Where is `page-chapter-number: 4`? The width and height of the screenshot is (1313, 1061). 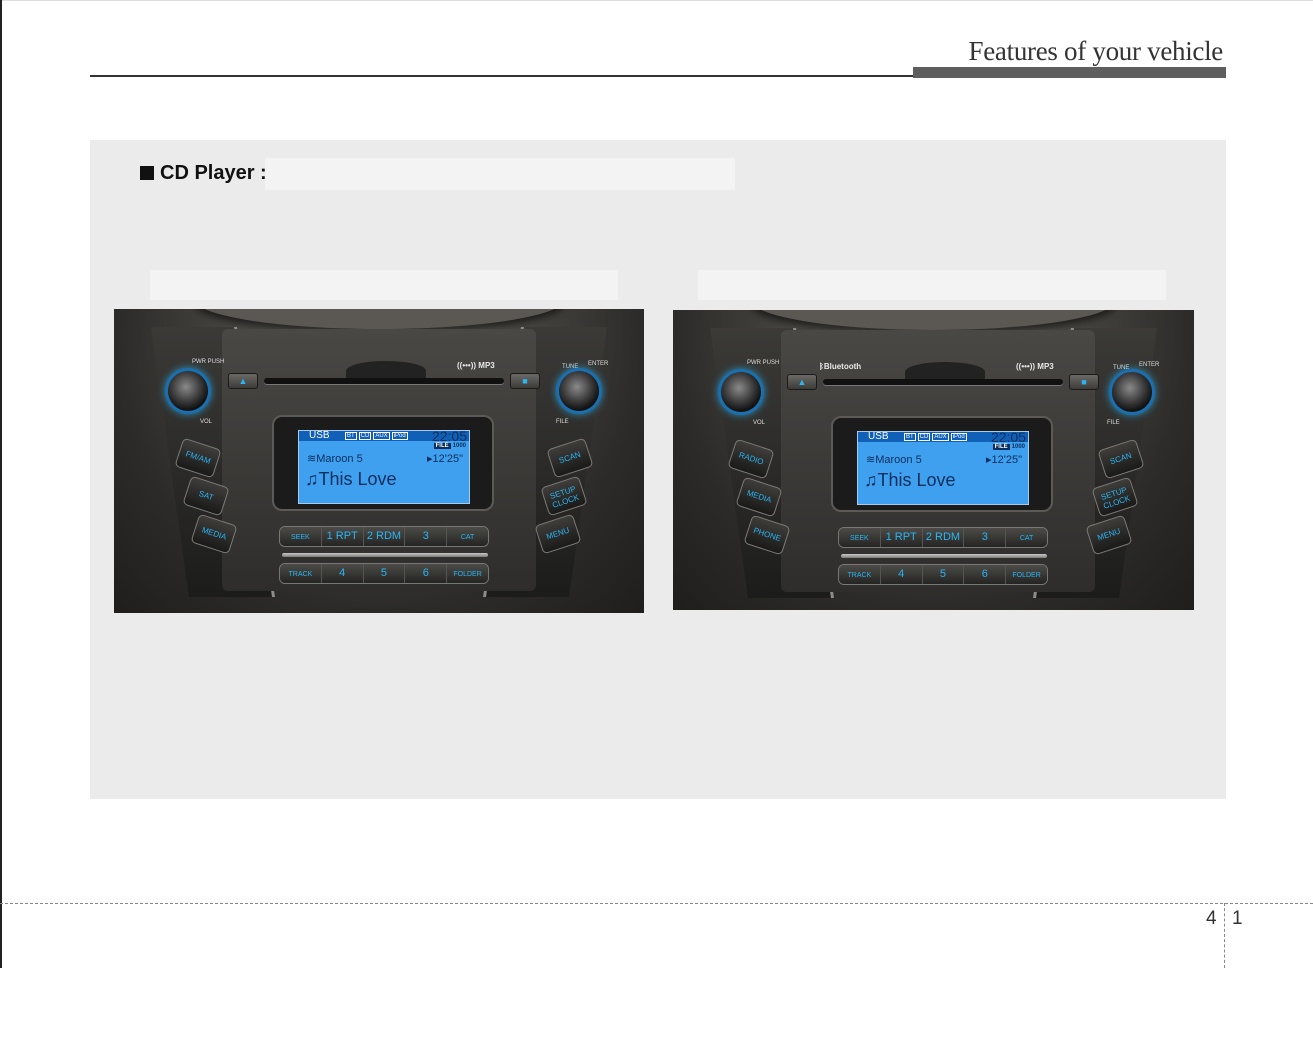 page-chapter-number: 4 is located at coordinates (1211, 918).